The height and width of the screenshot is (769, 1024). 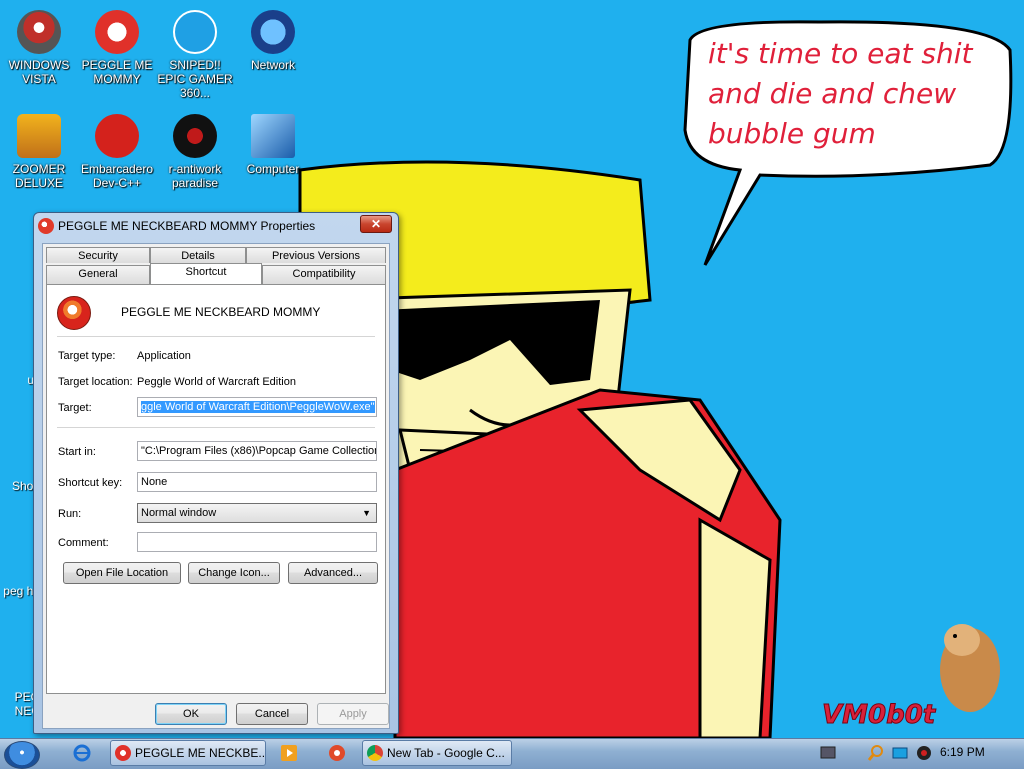 What do you see at coordinates (375, 753) in the screenshot?
I see `chrome-icon` at bounding box center [375, 753].